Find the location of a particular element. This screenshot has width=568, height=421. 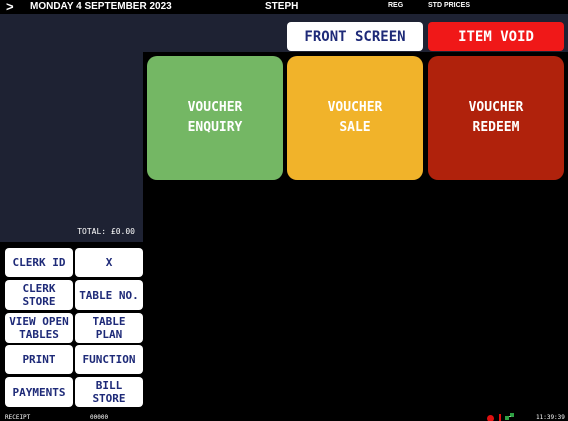

clerk-store-button: CLERK STORE is located at coordinates (39, 295).